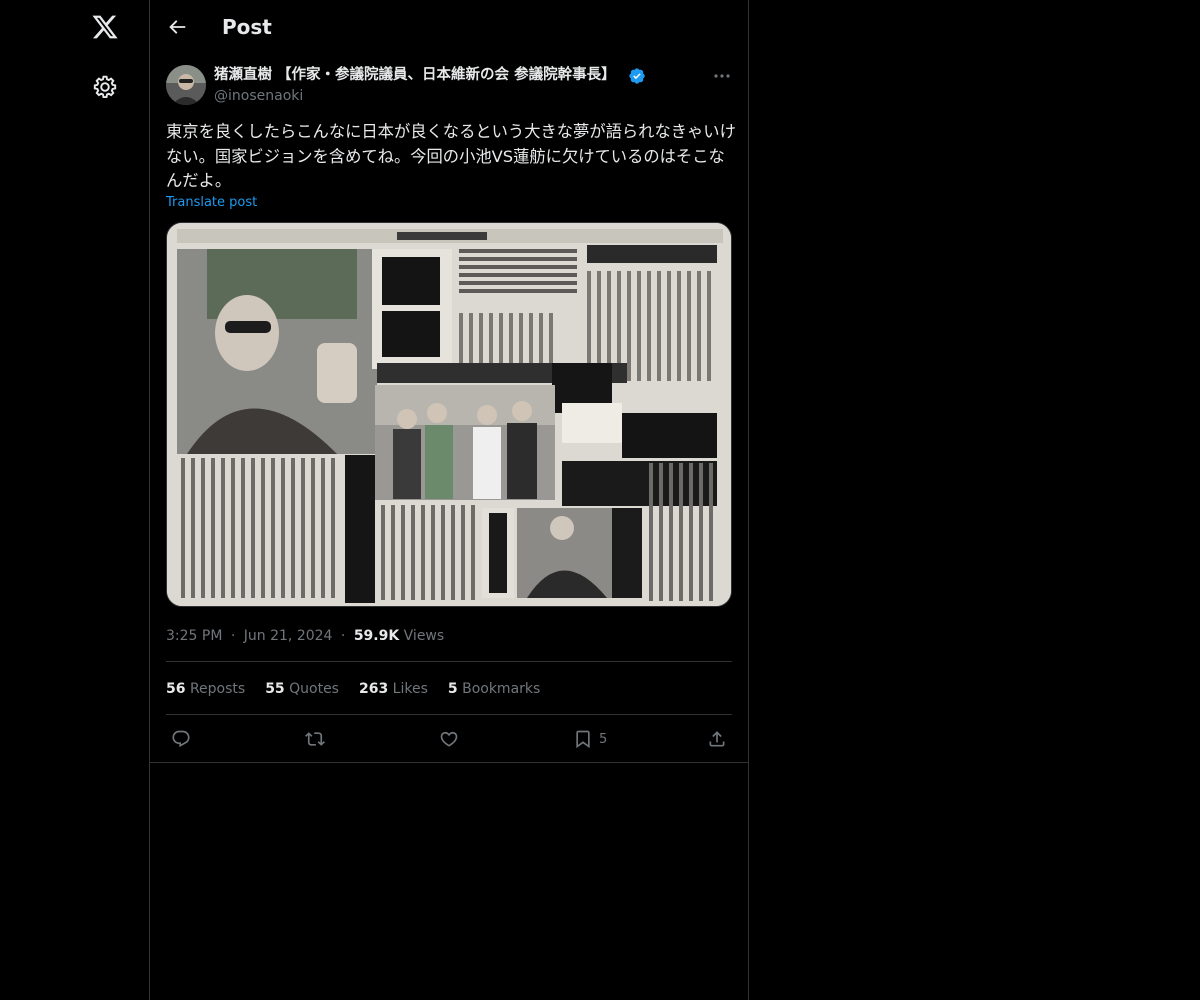 This screenshot has height=1000, width=1200. What do you see at coordinates (75, 500) in the screenshot?
I see `left-rail` at bounding box center [75, 500].